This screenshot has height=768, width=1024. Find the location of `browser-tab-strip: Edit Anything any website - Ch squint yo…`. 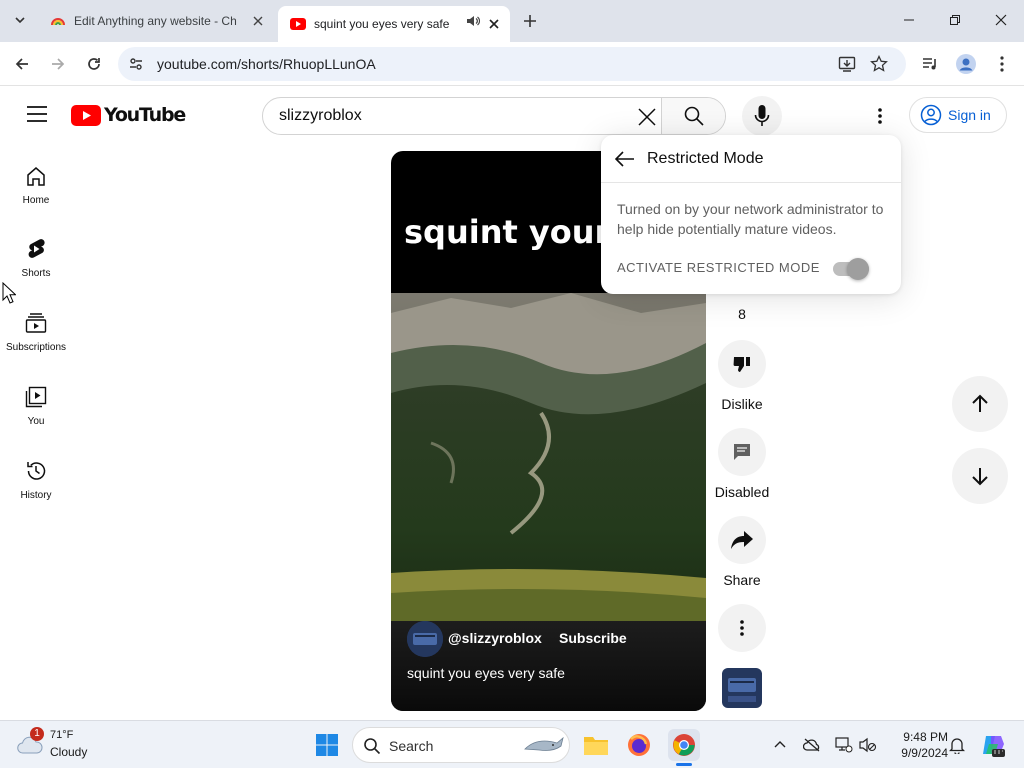

browser-tab-strip: Edit Anything any website - Ch squint yo… is located at coordinates (512, 21).